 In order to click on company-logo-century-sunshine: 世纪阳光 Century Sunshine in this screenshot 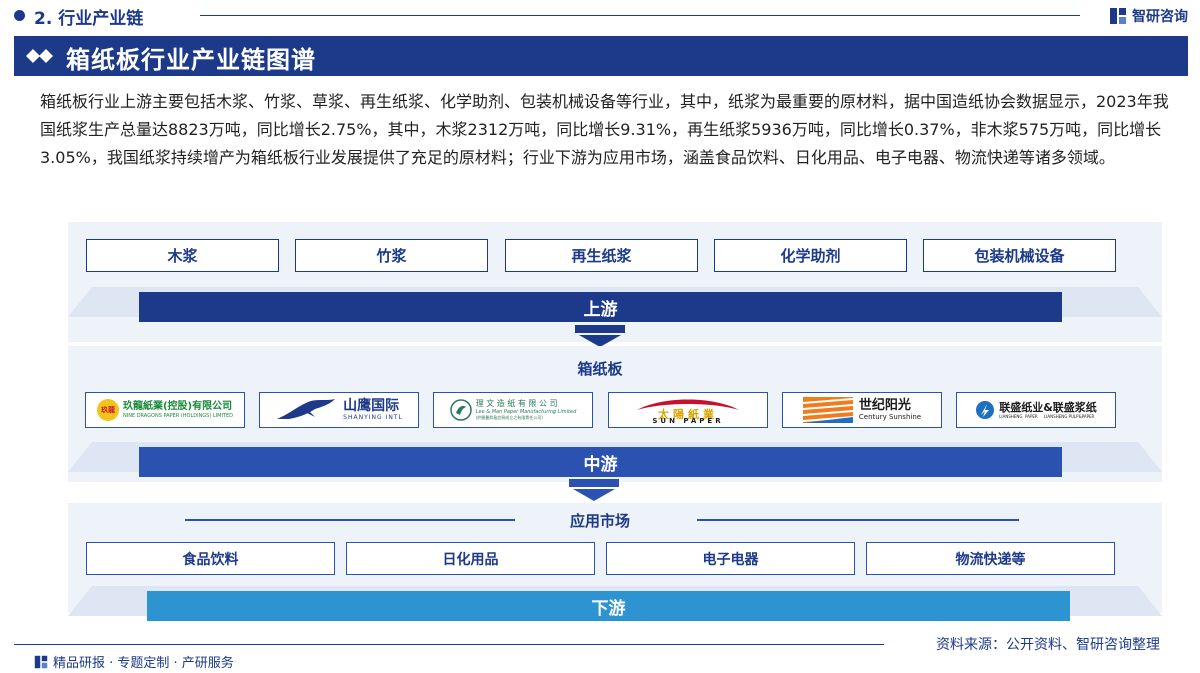, I will do `click(862, 410)`.